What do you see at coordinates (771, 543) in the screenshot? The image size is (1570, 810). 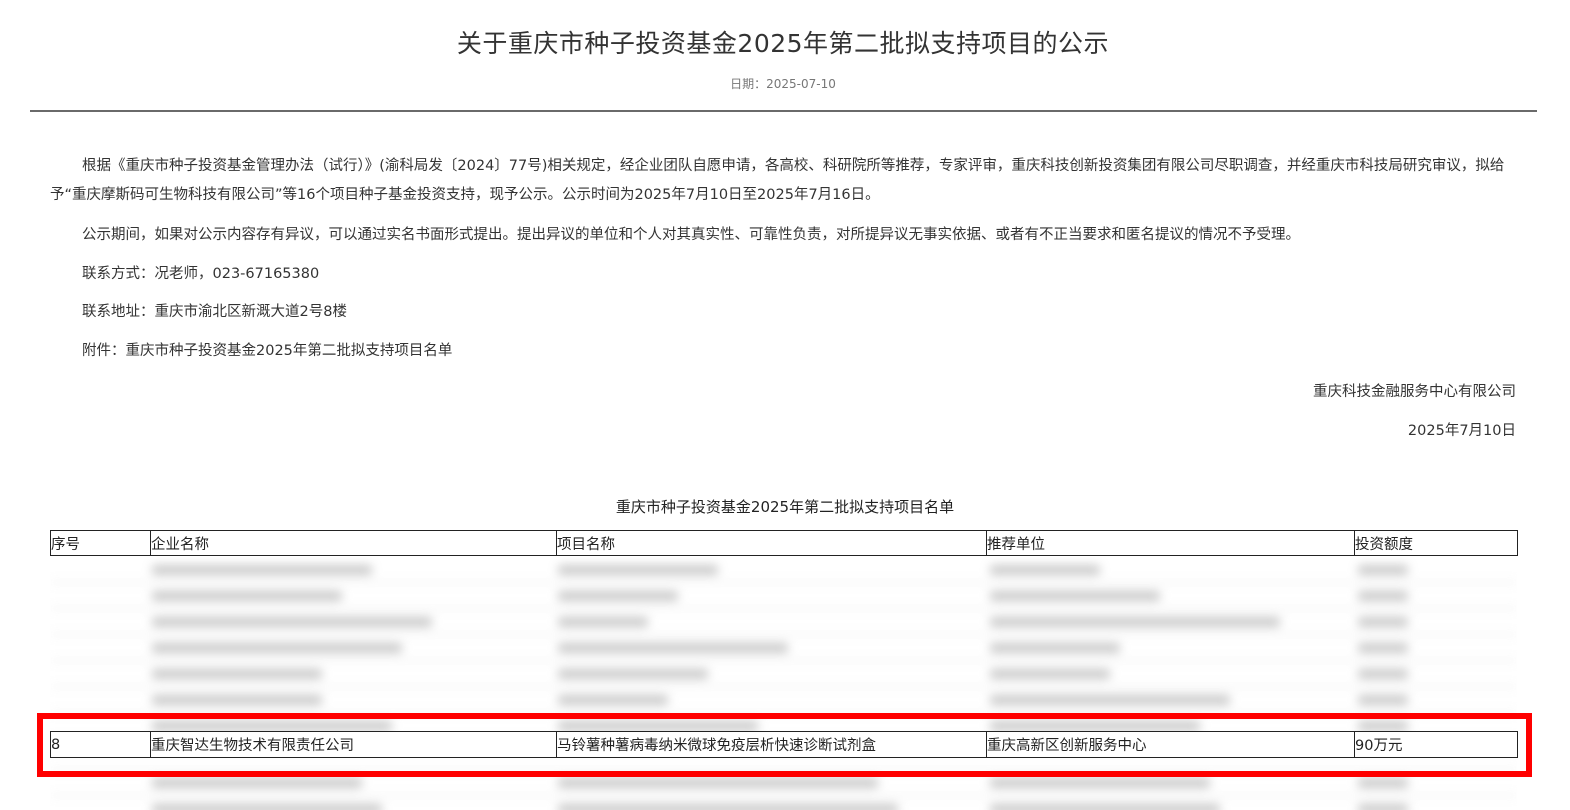 I see `header-project: 项目名称` at bounding box center [771, 543].